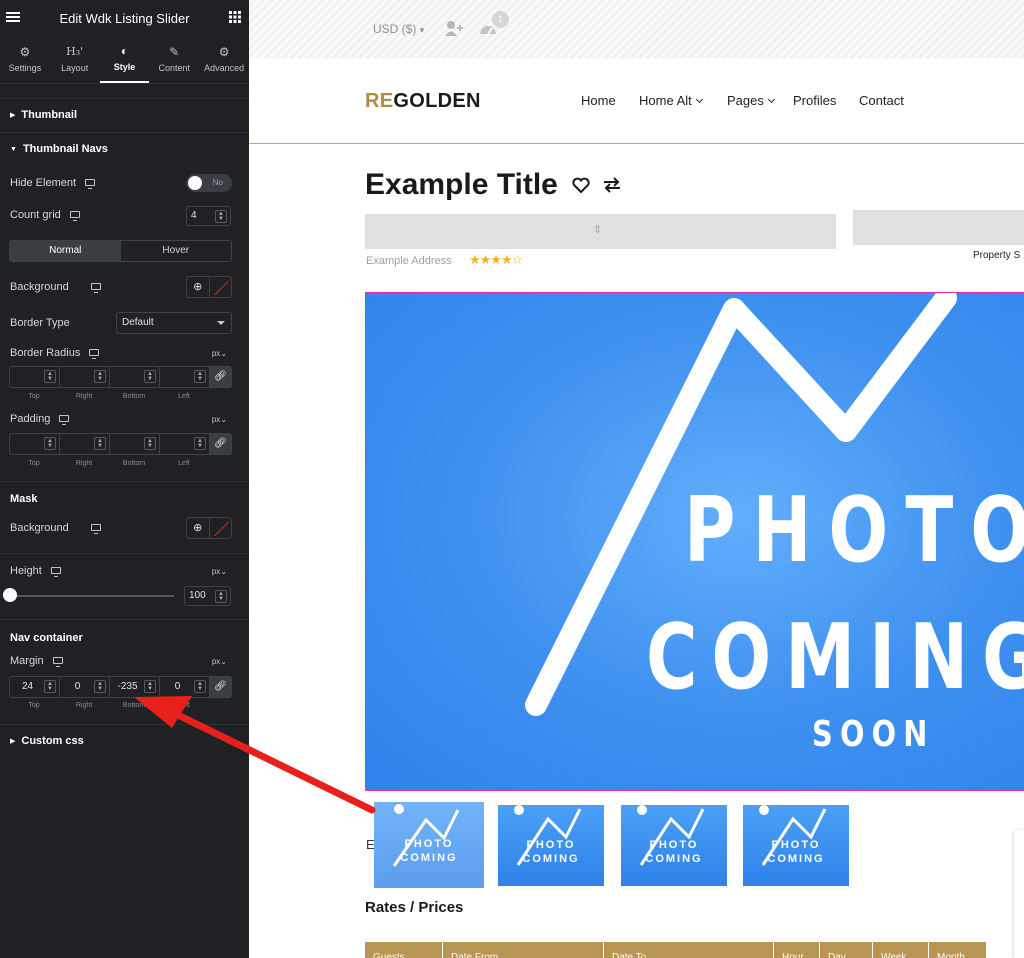 The height and width of the screenshot is (958, 1024). I want to click on tab-content: ✎ Content, so click(174, 59).